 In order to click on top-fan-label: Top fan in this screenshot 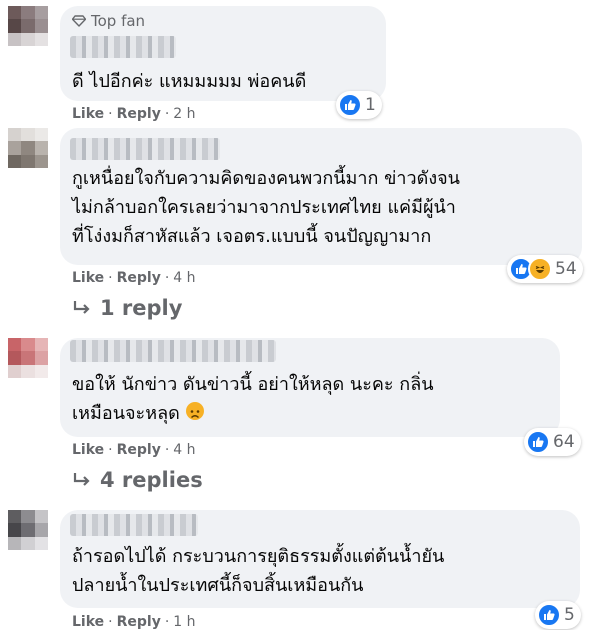, I will do `click(118, 21)`.